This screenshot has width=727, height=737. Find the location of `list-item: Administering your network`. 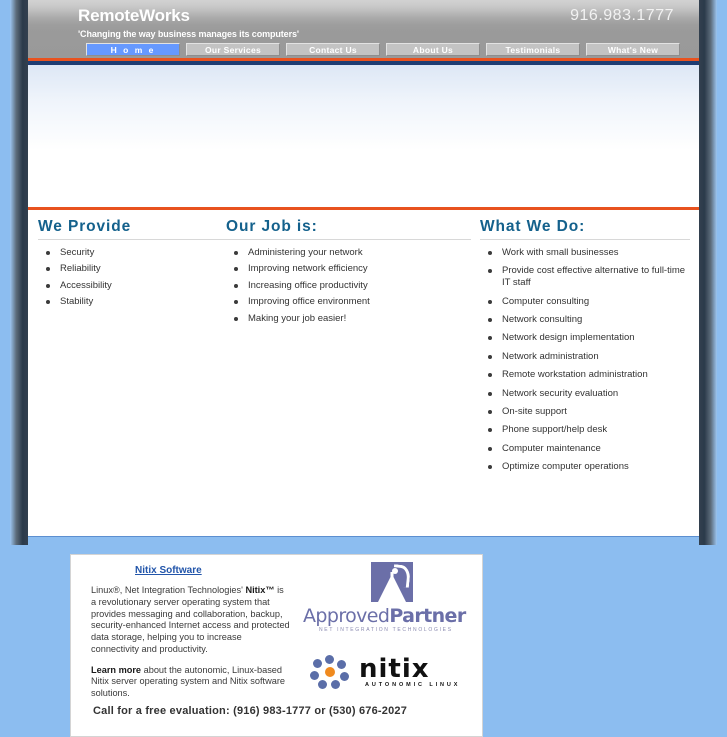

list-item: Administering your network is located at coordinates (348, 253).